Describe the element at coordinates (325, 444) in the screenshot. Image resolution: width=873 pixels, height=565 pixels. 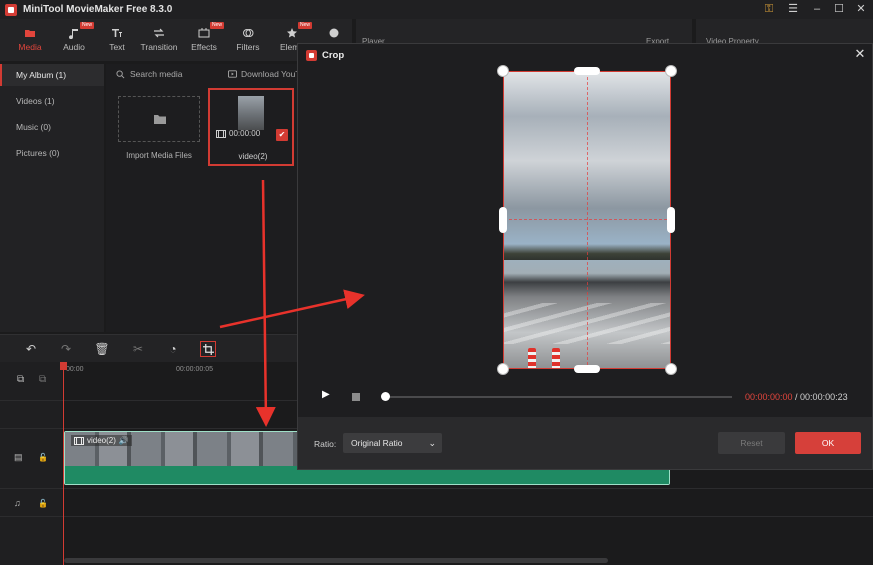
I see `ratio-label: Ratio:` at that location.